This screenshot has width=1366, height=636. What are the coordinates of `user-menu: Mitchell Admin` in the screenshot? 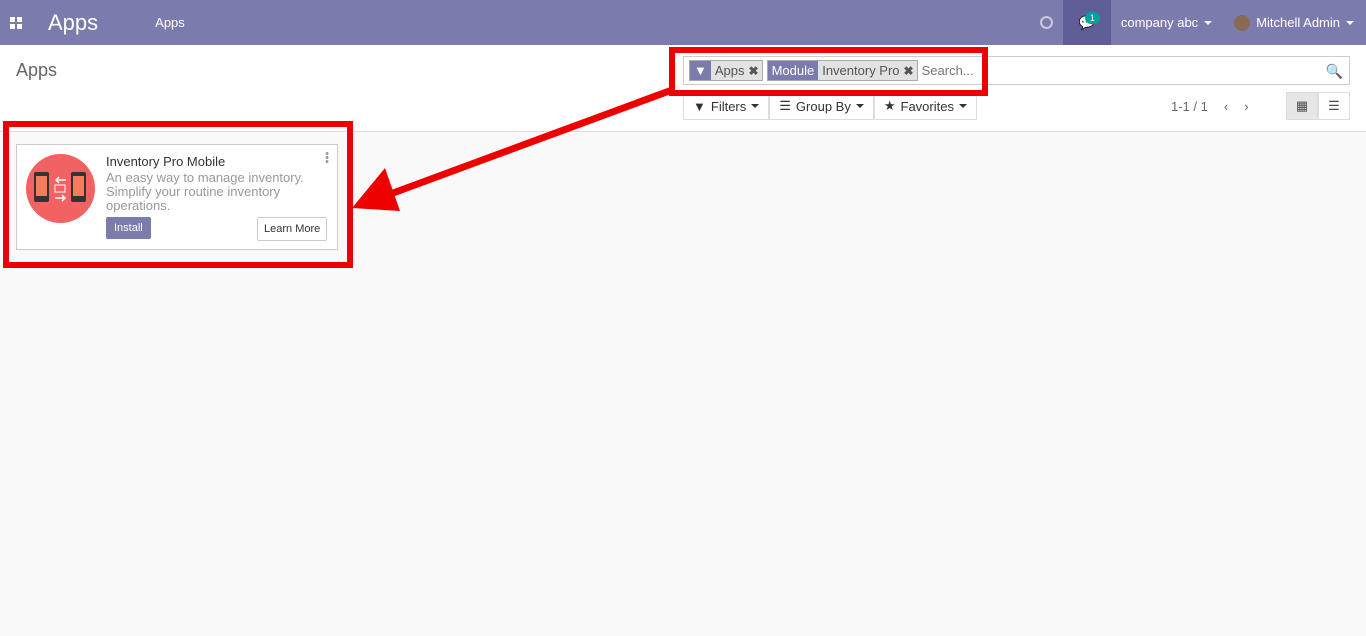 It's located at (1294, 22).